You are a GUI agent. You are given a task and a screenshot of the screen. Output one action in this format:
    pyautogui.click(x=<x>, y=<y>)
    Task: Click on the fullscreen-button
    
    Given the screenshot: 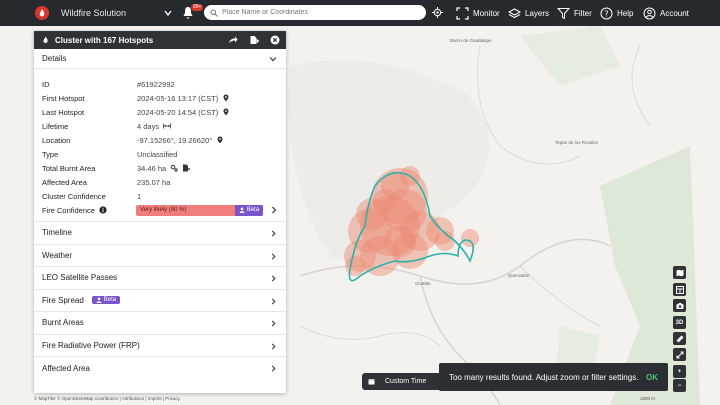 What is the action you would take?
    pyautogui.click(x=679, y=354)
    